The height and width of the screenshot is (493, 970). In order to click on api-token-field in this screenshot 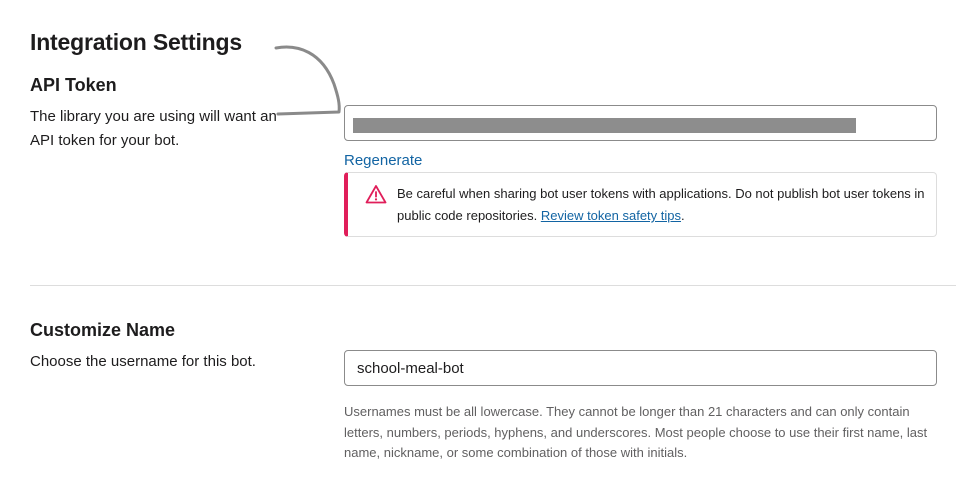, I will do `click(640, 123)`.